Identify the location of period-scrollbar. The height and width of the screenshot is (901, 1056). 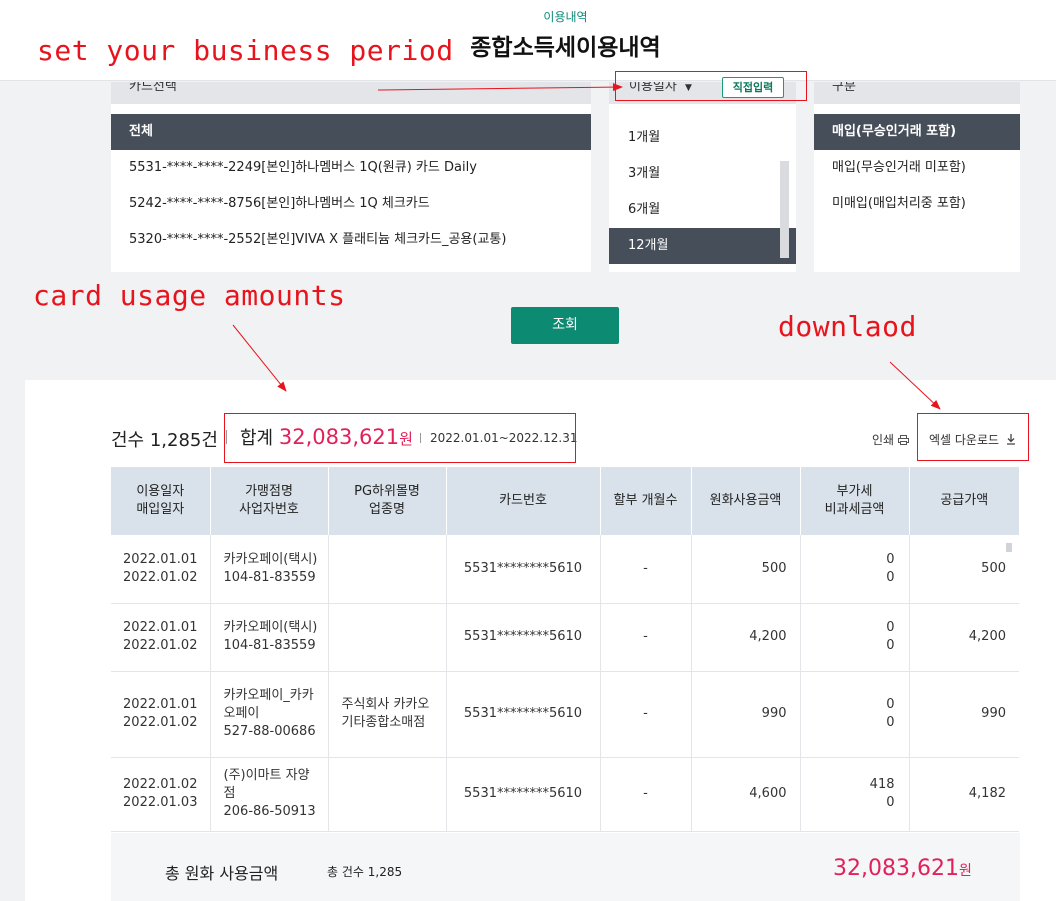
(784, 209).